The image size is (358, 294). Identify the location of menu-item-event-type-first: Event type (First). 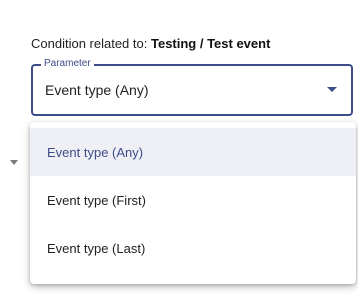
(193, 200).